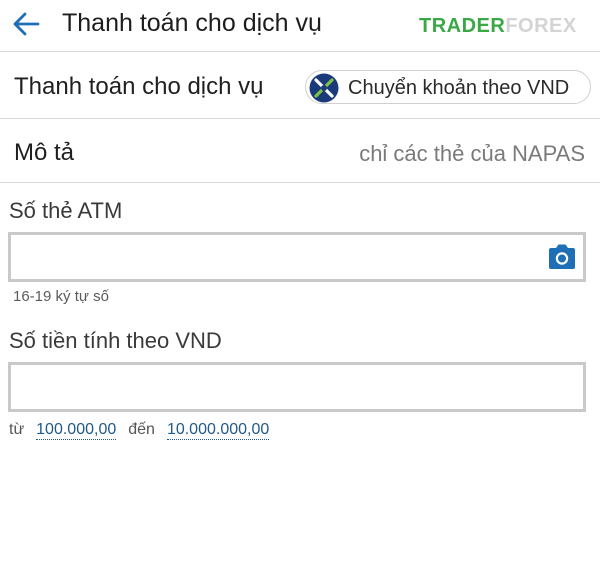 The width and height of the screenshot is (600, 581). What do you see at coordinates (76, 430) in the screenshot?
I see `range-min-link: 100.000,00` at bounding box center [76, 430].